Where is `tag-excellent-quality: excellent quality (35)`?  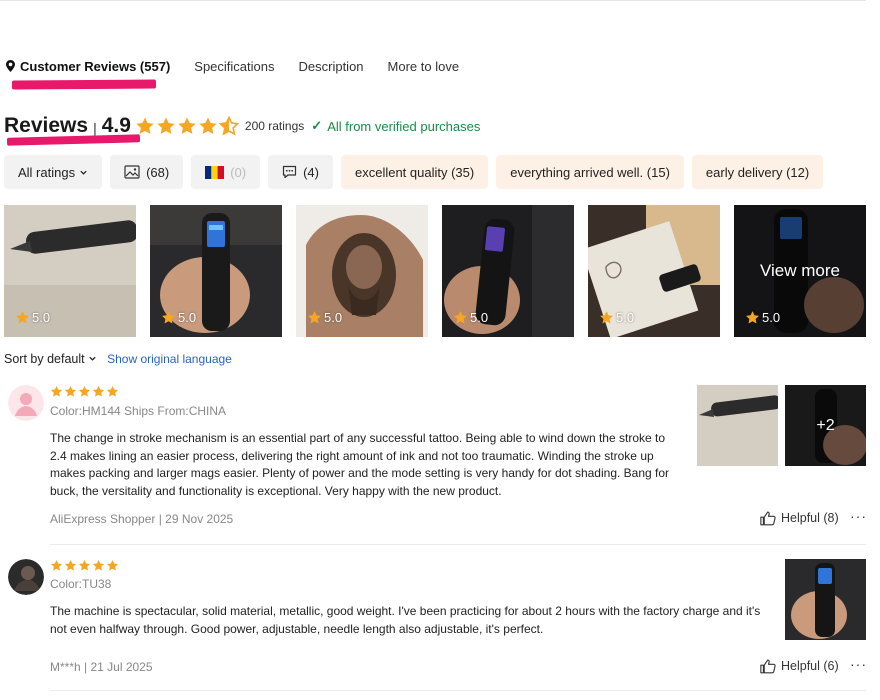
tag-excellent-quality: excellent quality (35) is located at coordinates (414, 172).